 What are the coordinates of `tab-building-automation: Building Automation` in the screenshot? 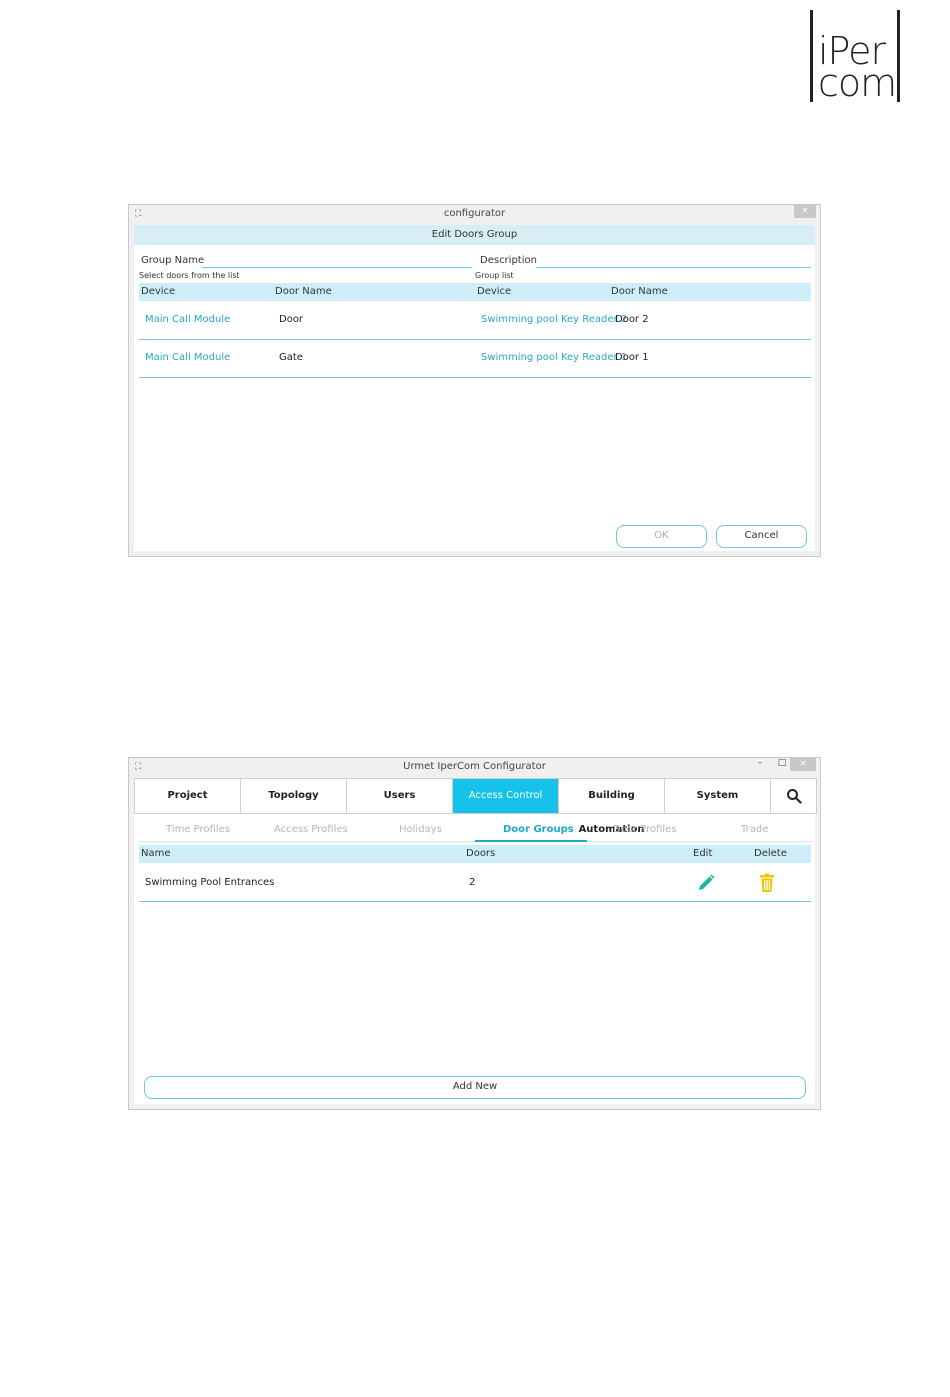 It's located at (612, 807).